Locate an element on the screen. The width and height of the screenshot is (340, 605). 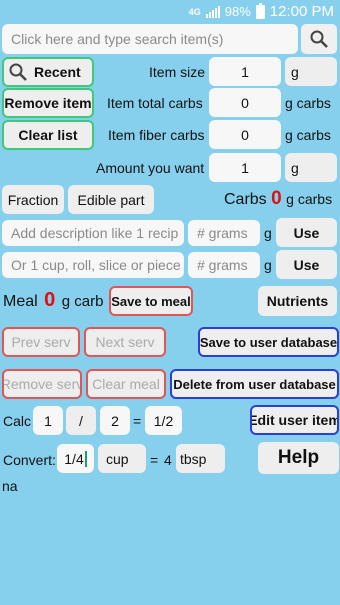
next-serv-label: Next serv is located at coordinates (125, 342).